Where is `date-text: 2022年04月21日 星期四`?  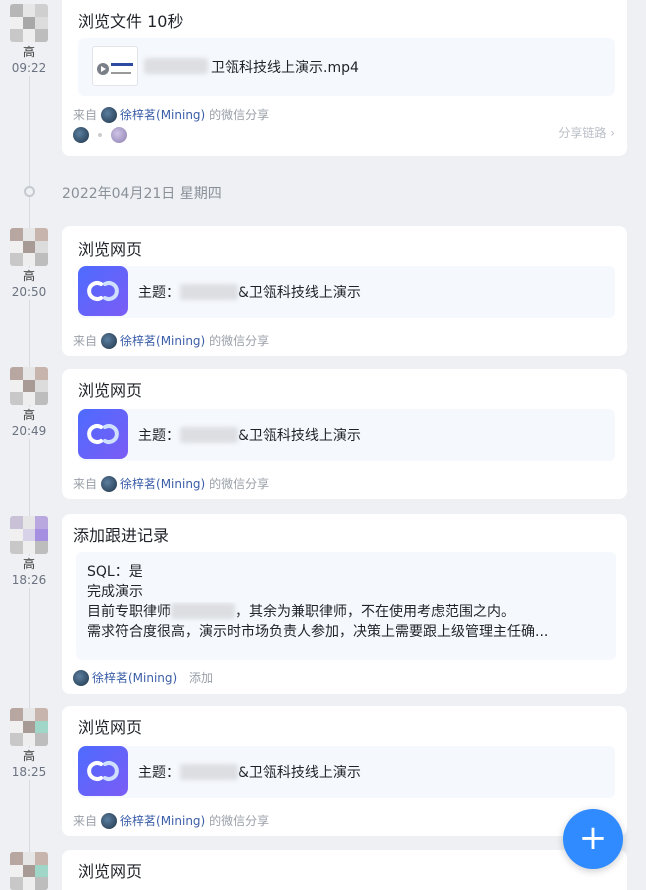 date-text: 2022年04月21日 星期四 is located at coordinates (142, 194).